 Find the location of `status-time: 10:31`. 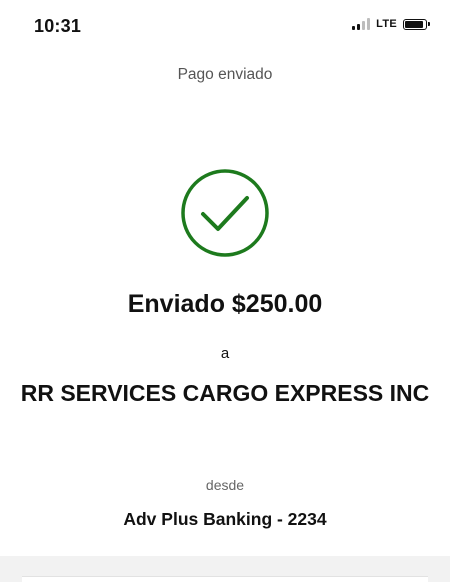

status-time: 10:31 is located at coordinates (58, 26).